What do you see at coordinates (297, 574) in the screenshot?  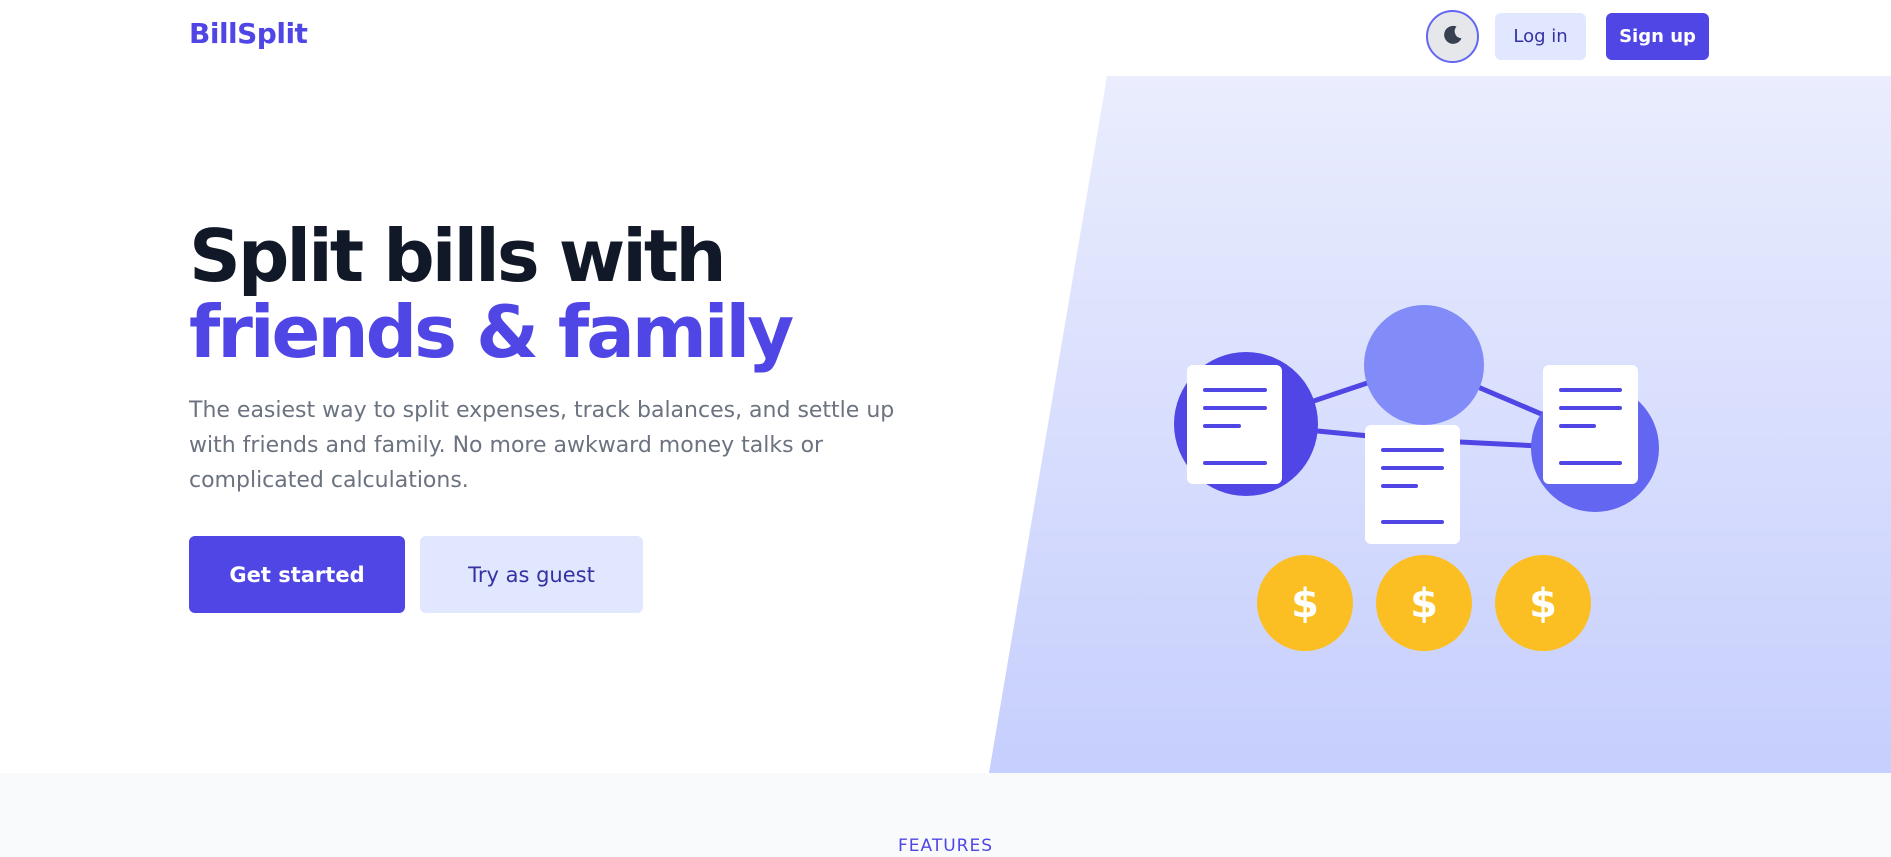 I see `get-started-button: Get started` at bounding box center [297, 574].